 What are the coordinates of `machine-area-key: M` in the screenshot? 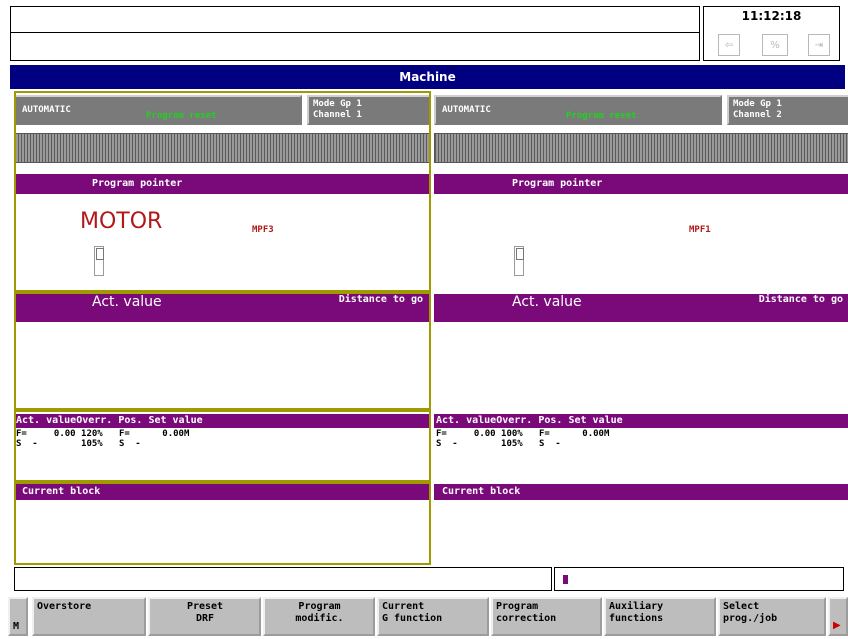 It's located at (18, 616).